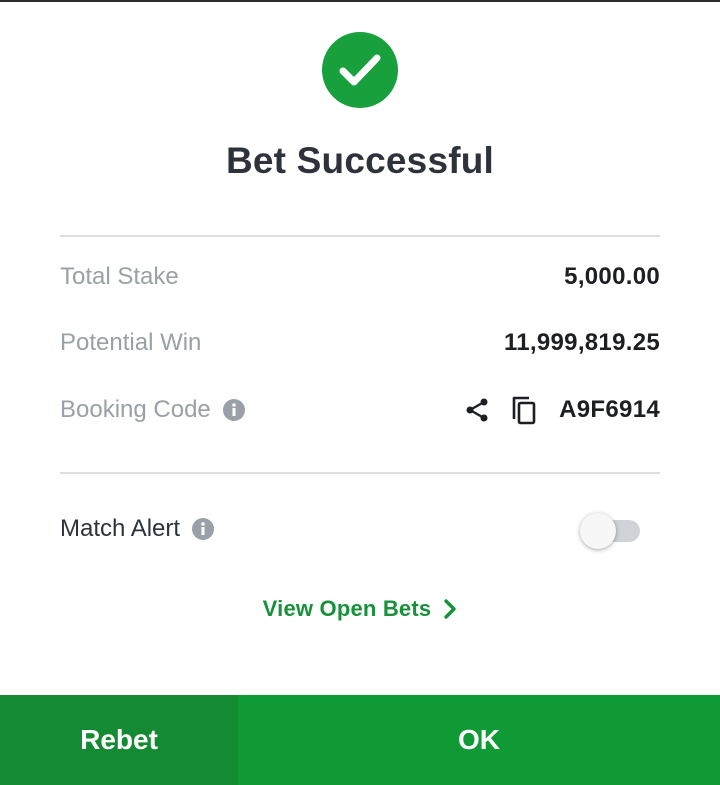  Describe the element at coordinates (203, 529) in the screenshot. I see `match-alert-info-icon` at that location.